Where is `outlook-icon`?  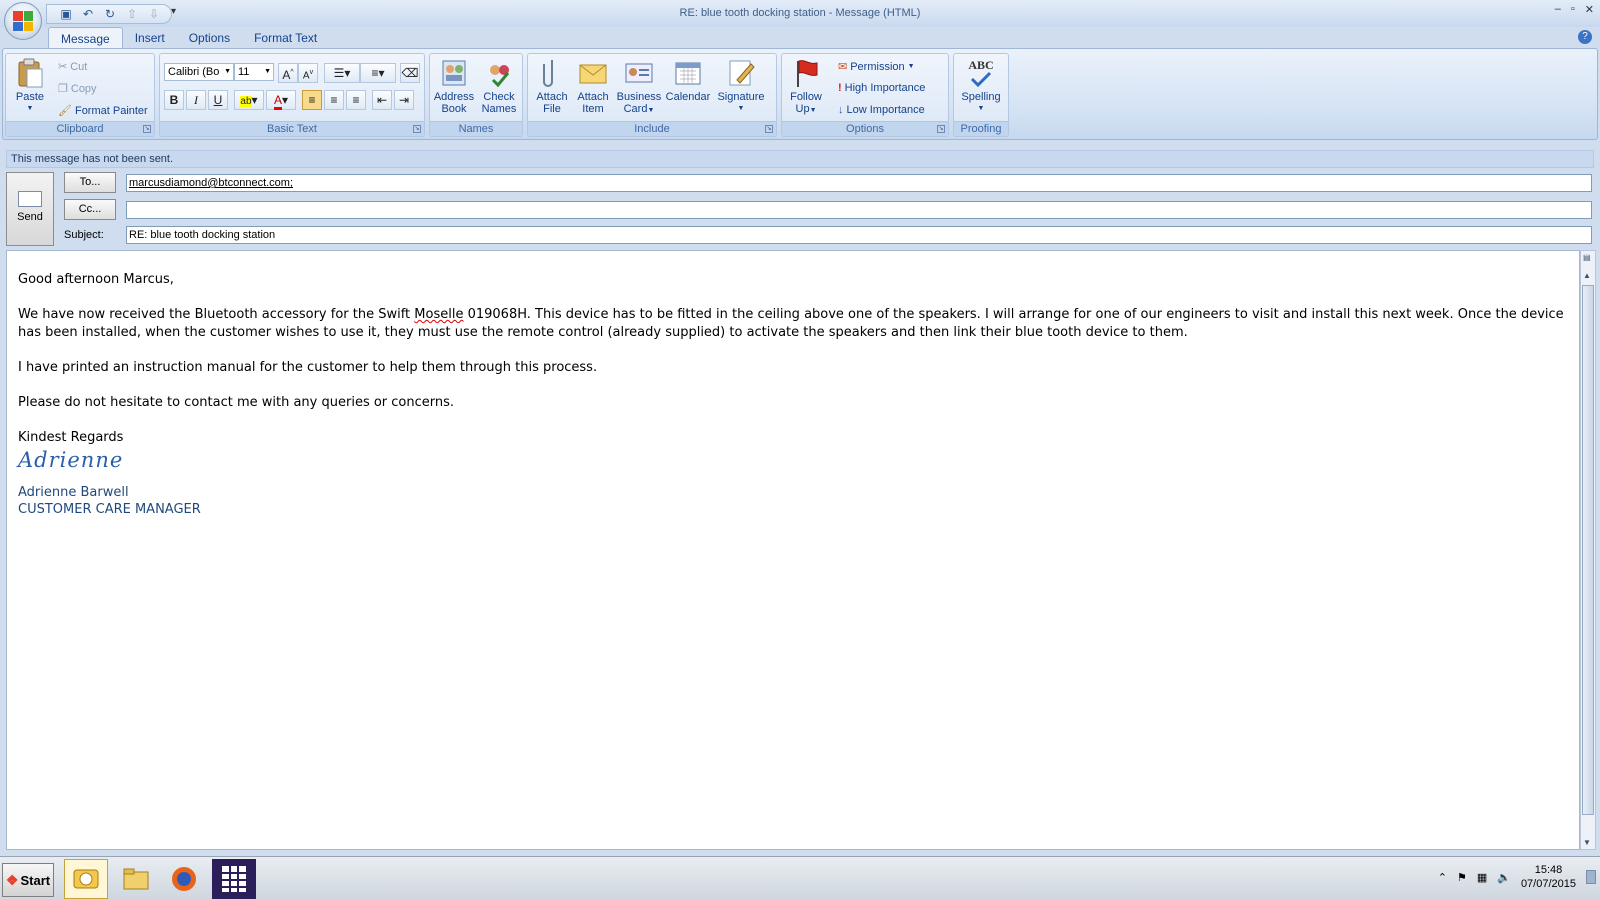 outlook-icon is located at coordinates (86, 879).